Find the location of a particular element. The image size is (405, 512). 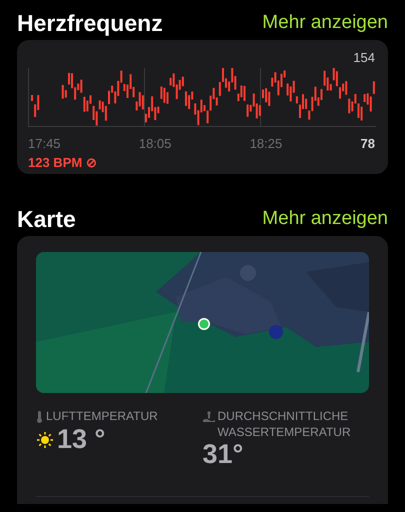

no-entry-icon: ⊘ is located at coordinates (92, 162).